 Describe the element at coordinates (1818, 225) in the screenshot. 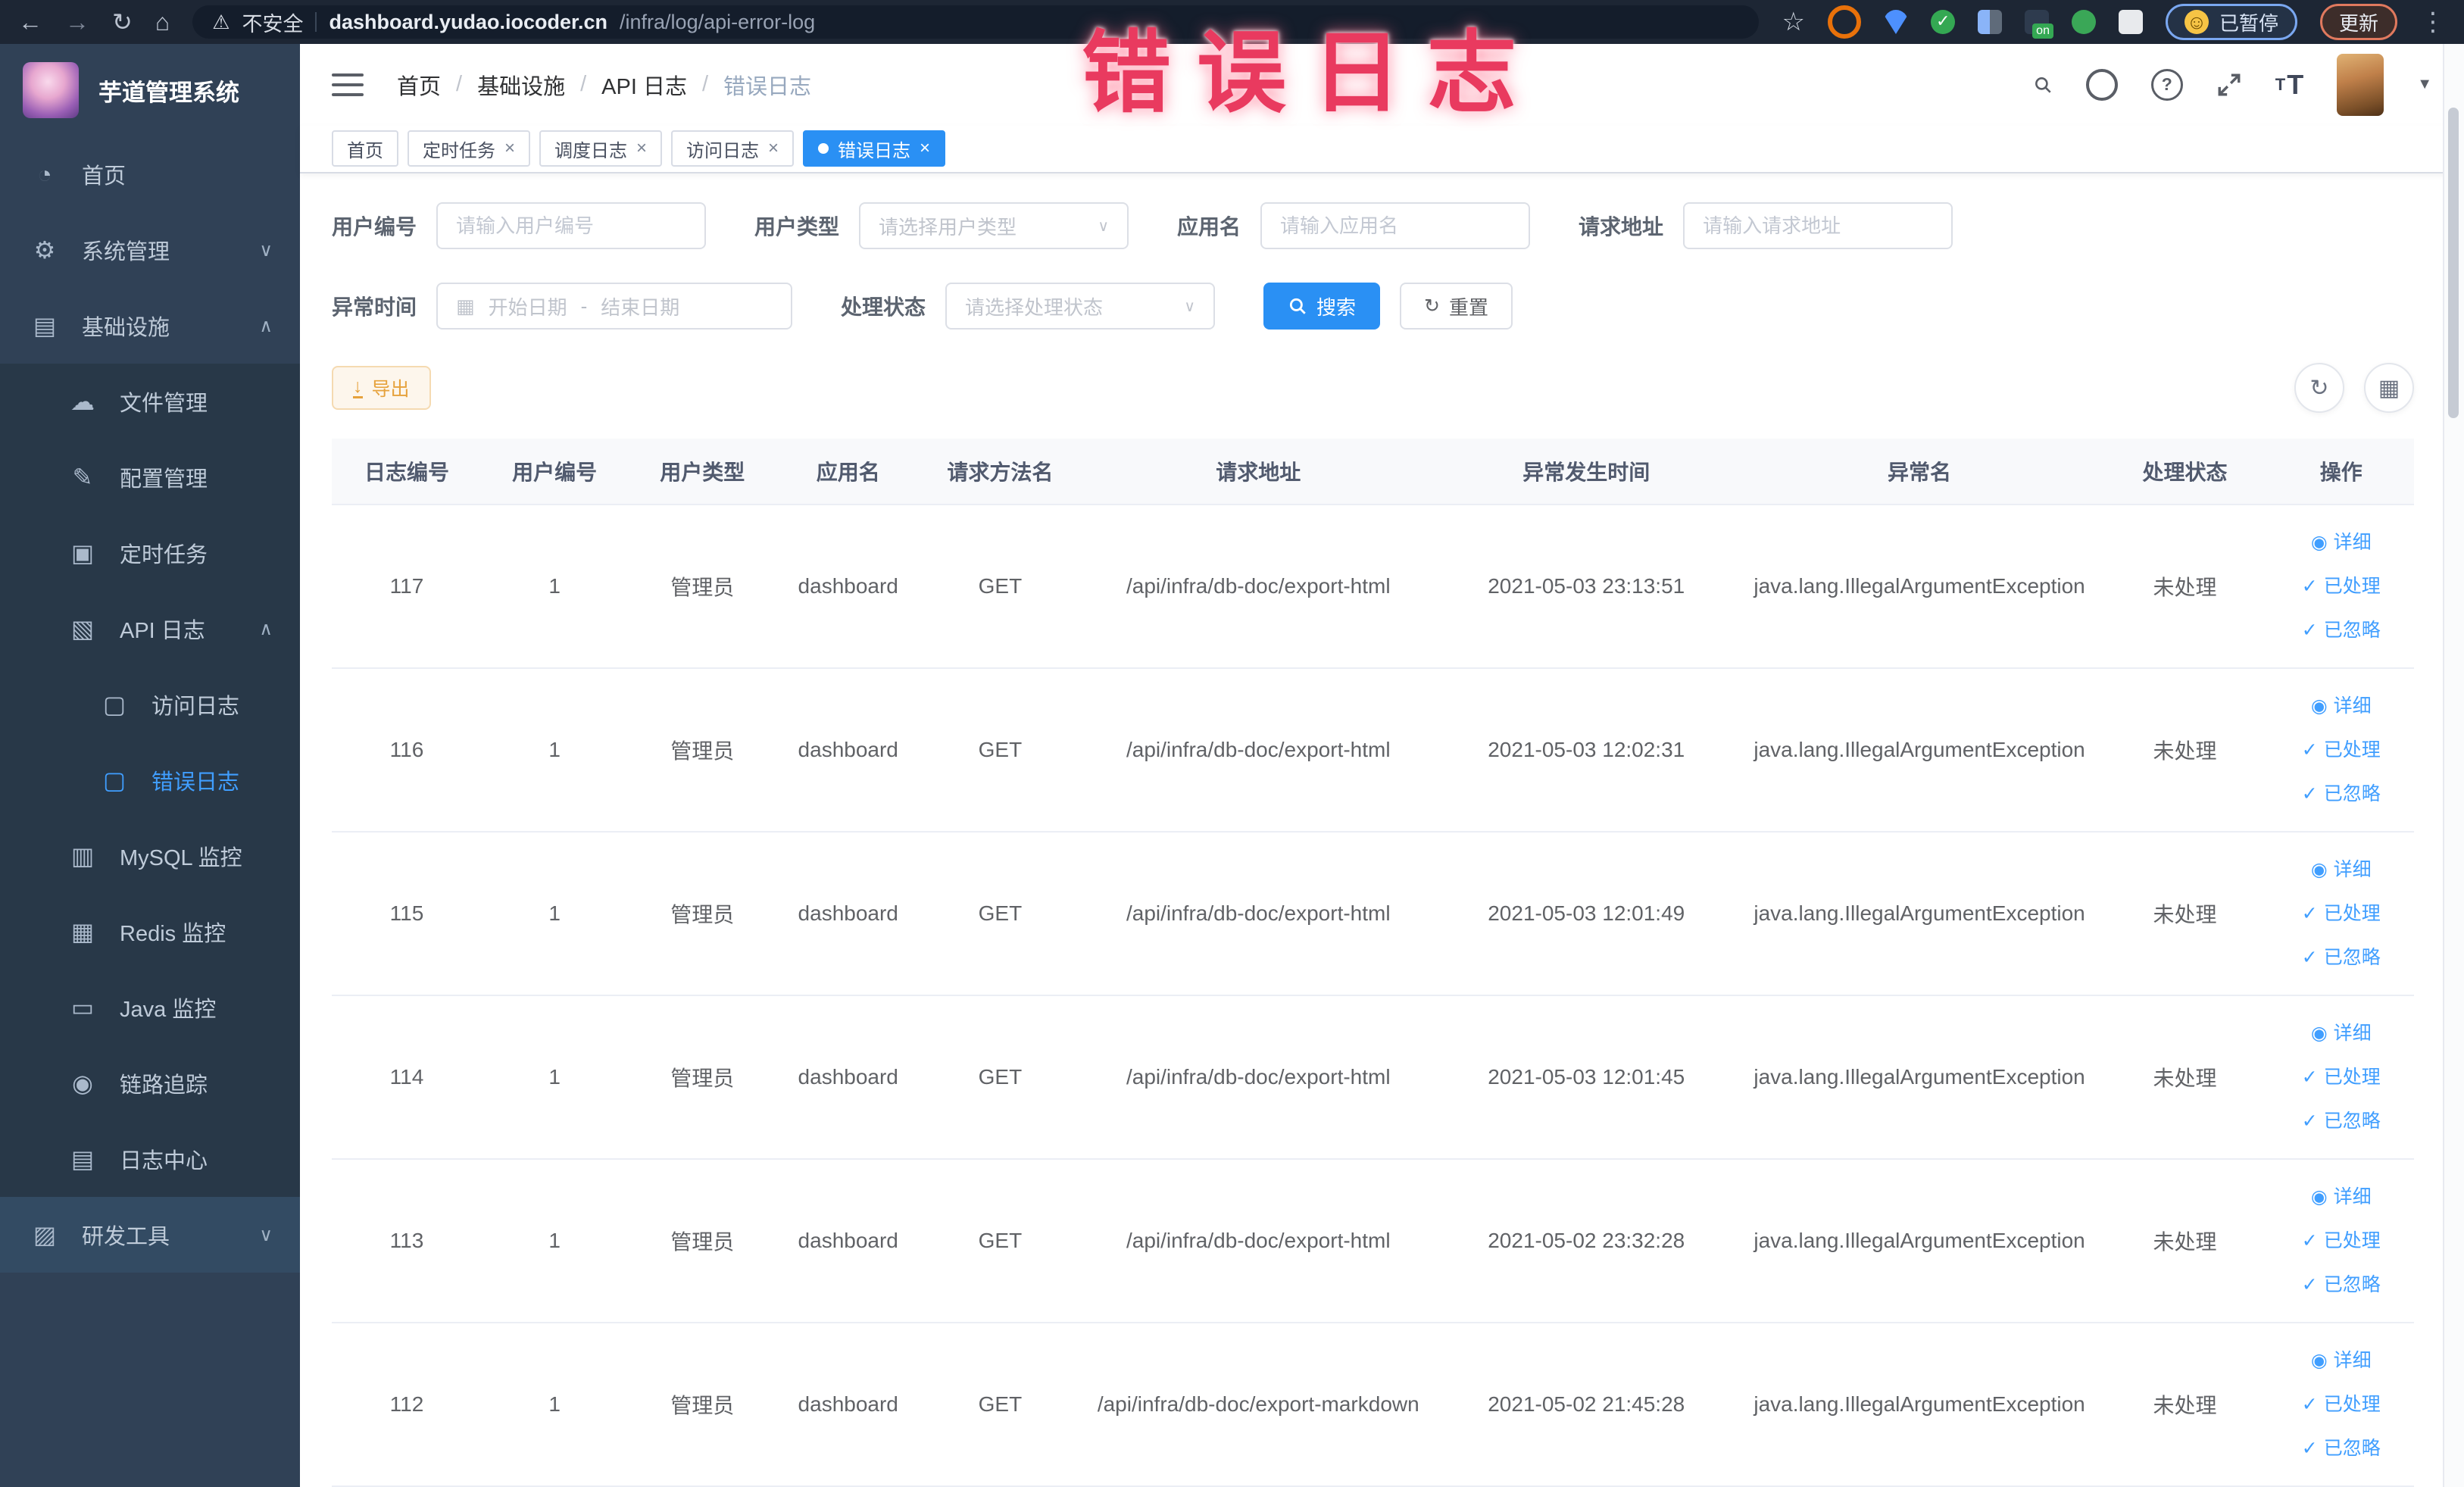

I see `request-url-input` at that location.